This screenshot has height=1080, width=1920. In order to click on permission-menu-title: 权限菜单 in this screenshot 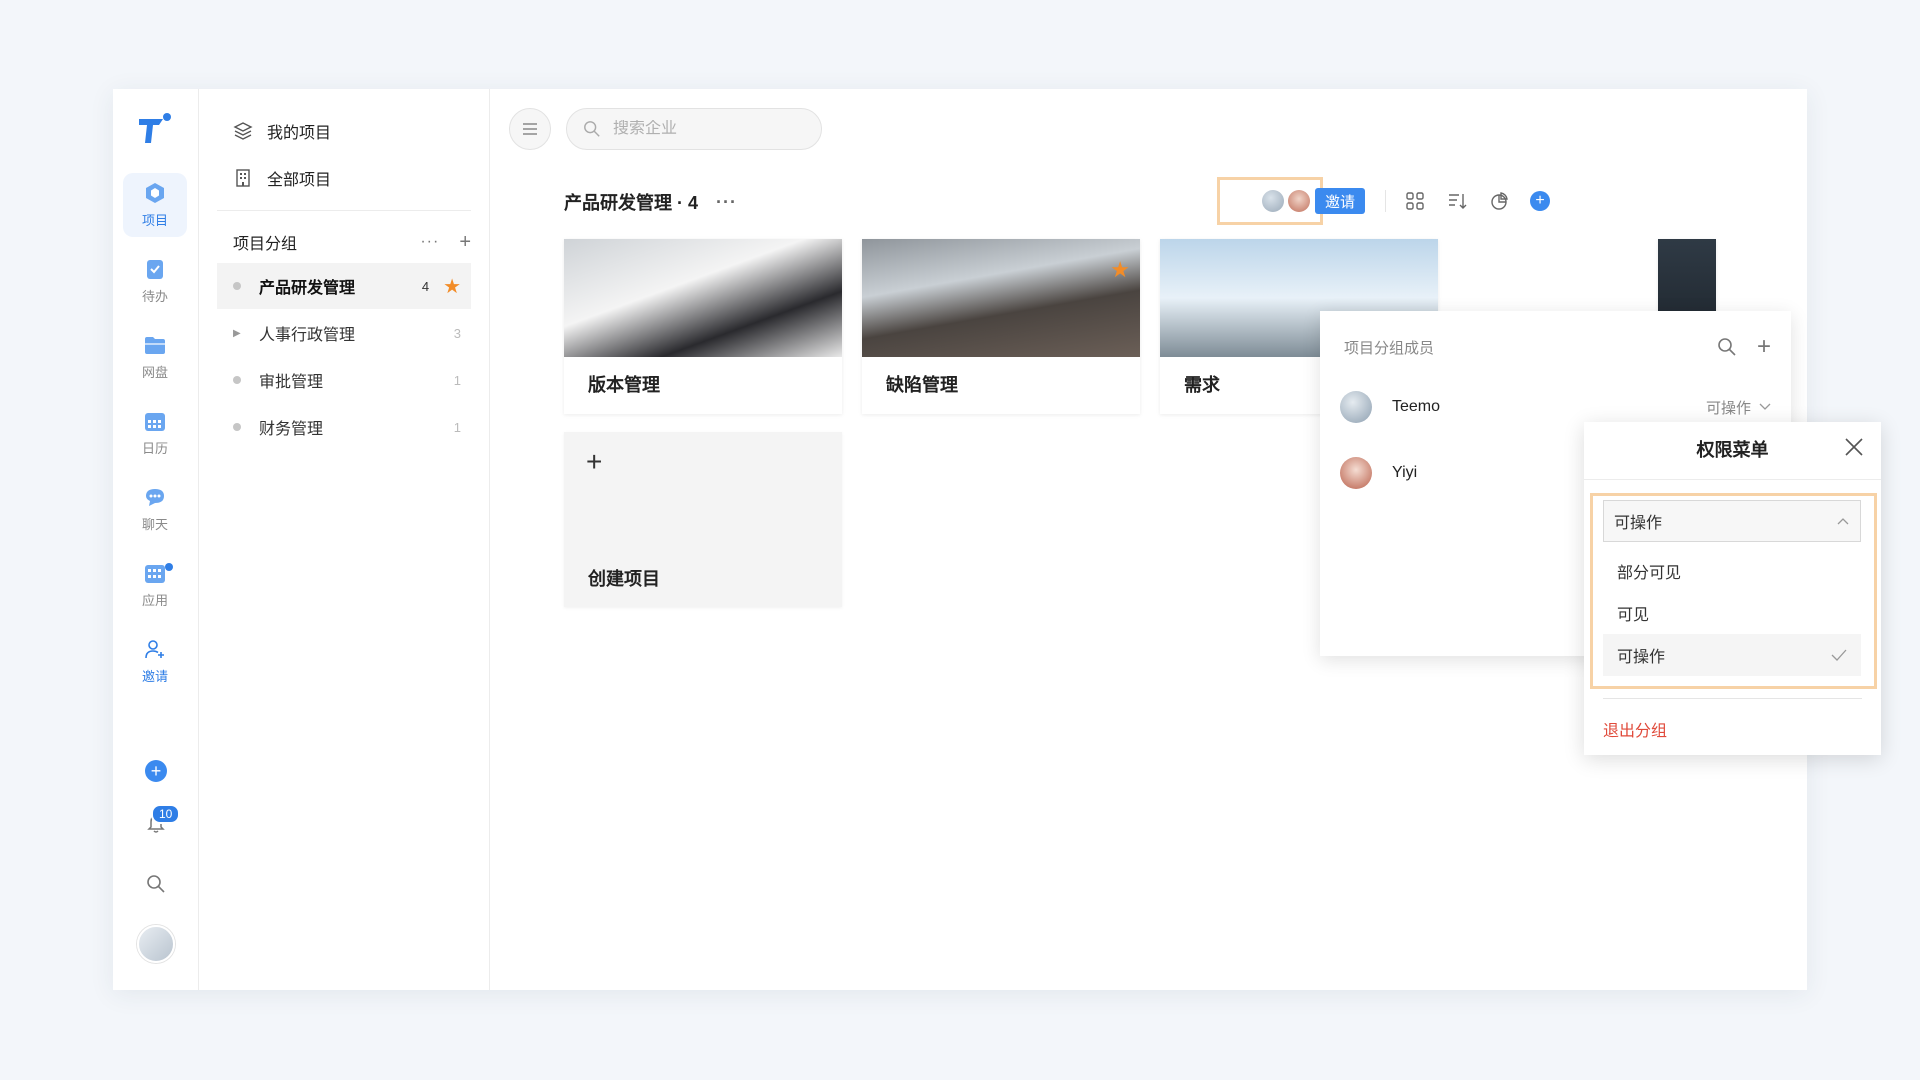, I will do `click(1732, 450)`.